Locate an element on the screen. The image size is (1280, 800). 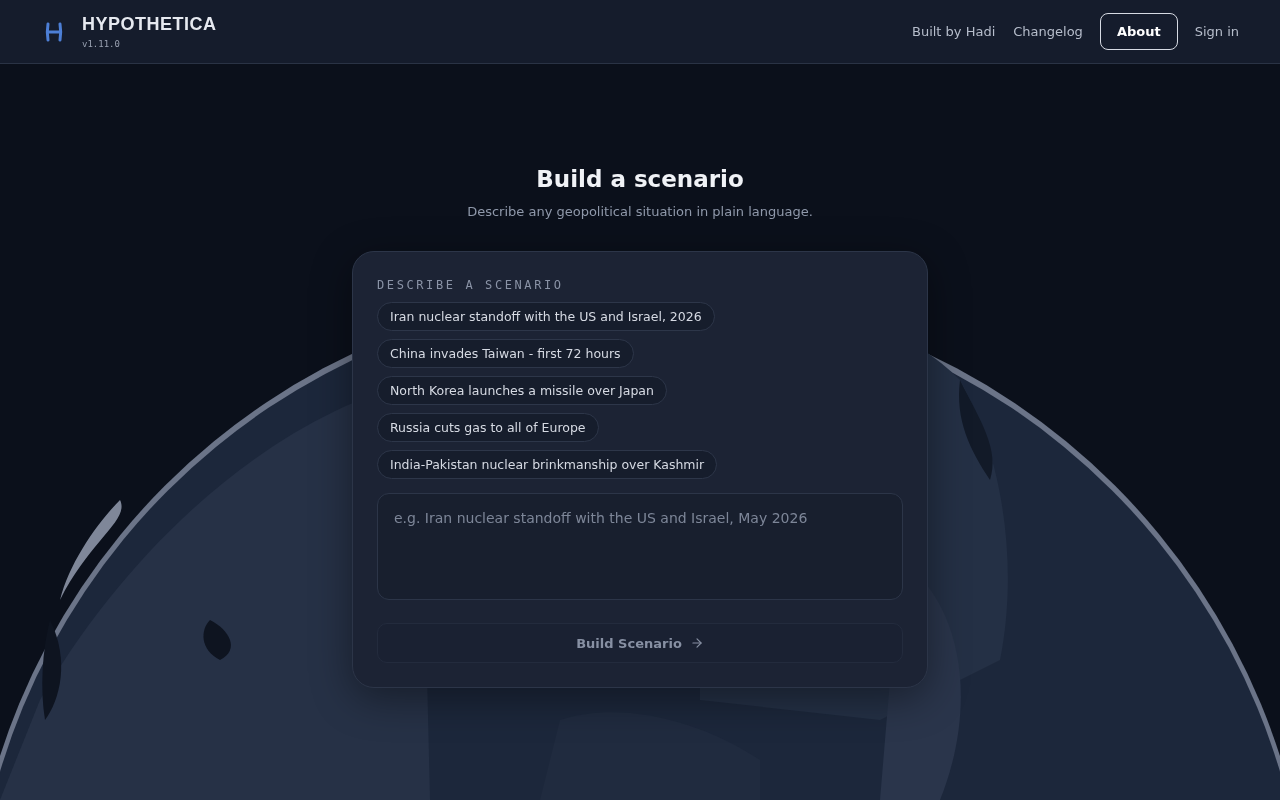
nav-link: Sign in is located at coordinates (1216, 31).